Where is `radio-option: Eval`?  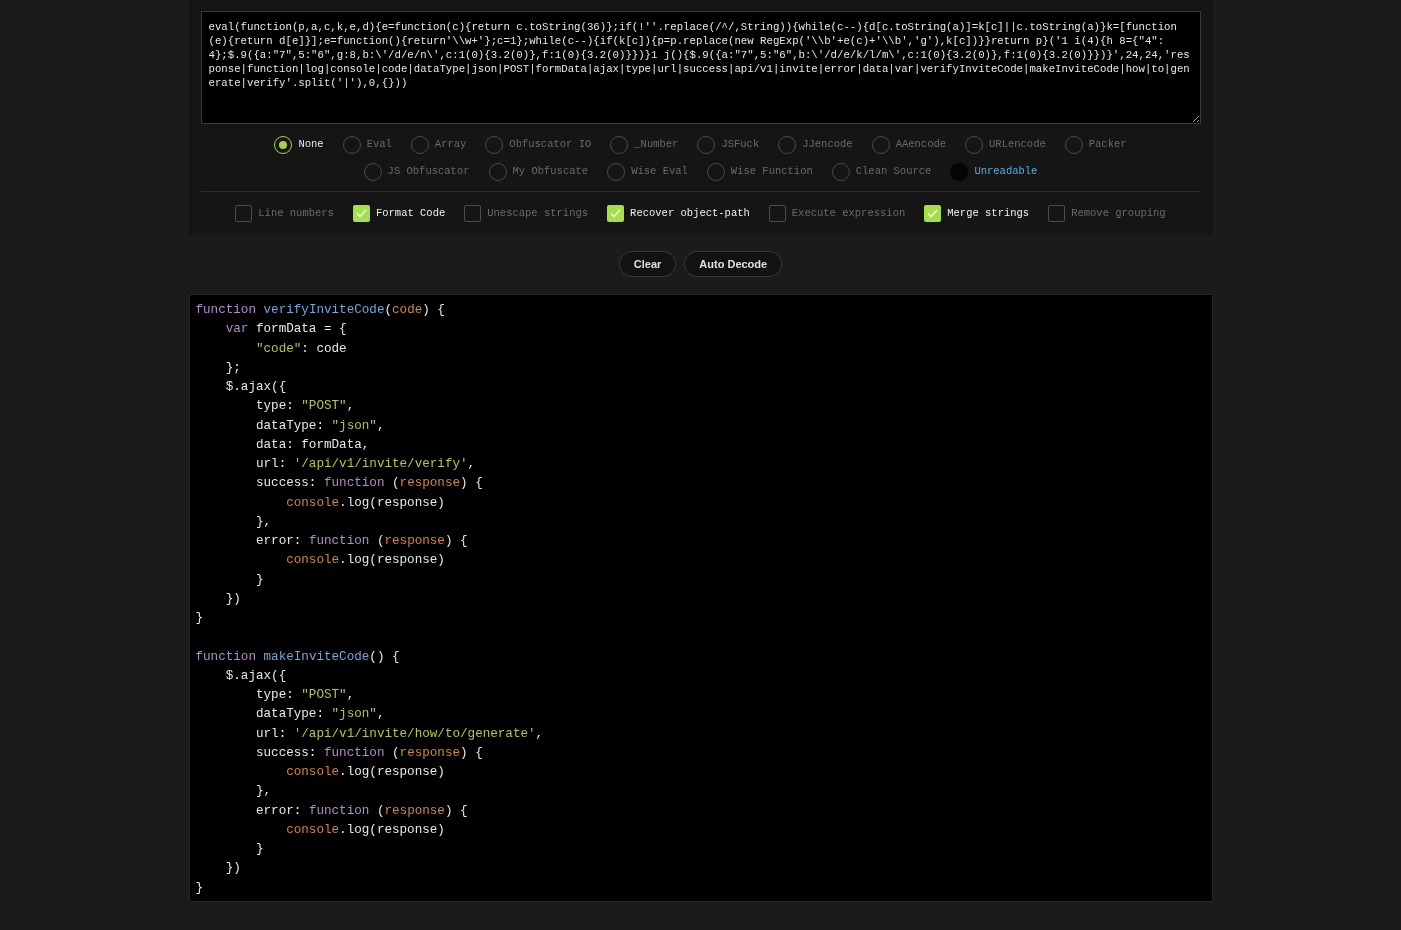
radio-option: Eval is located at coordinates (367, 145).